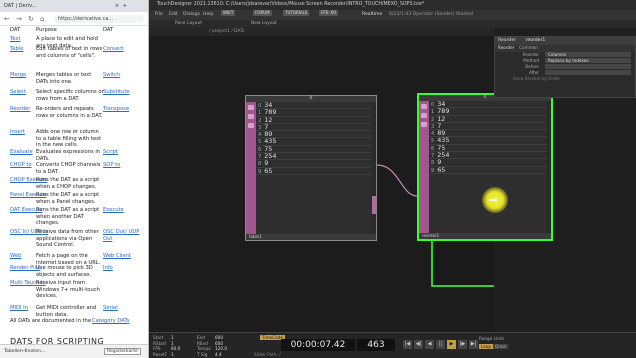 Image resolution: width=636 pixels, height=358 pixels. What do you see at coordinates (19, 308) in the screenshot?
I see `dat-link: MIDI In` at bounding box center [19, 308].